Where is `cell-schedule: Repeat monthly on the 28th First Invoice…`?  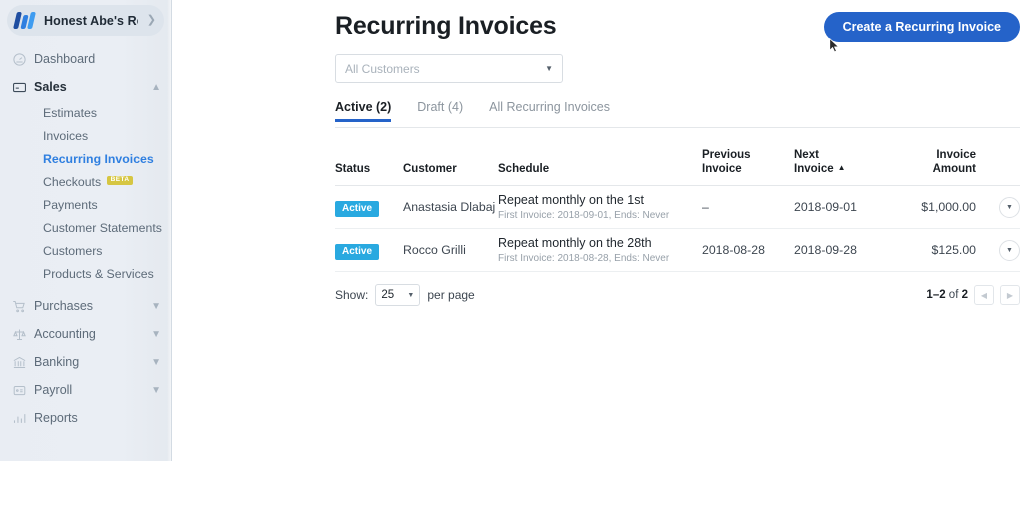 cell-schedule: Repeat monthly on the 28th First Invoice… is located at coordinates (600, 250).